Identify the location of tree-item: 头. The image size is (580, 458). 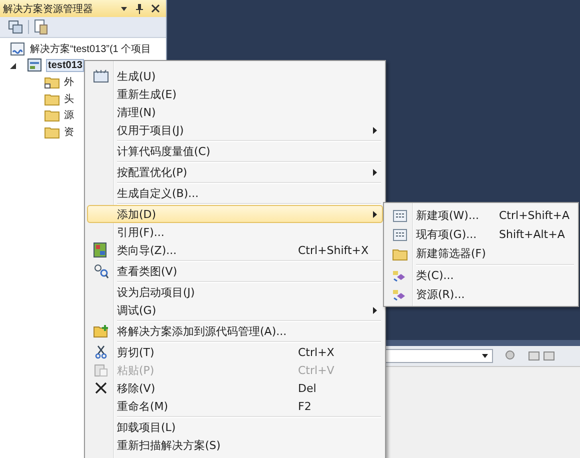
(69, 99).